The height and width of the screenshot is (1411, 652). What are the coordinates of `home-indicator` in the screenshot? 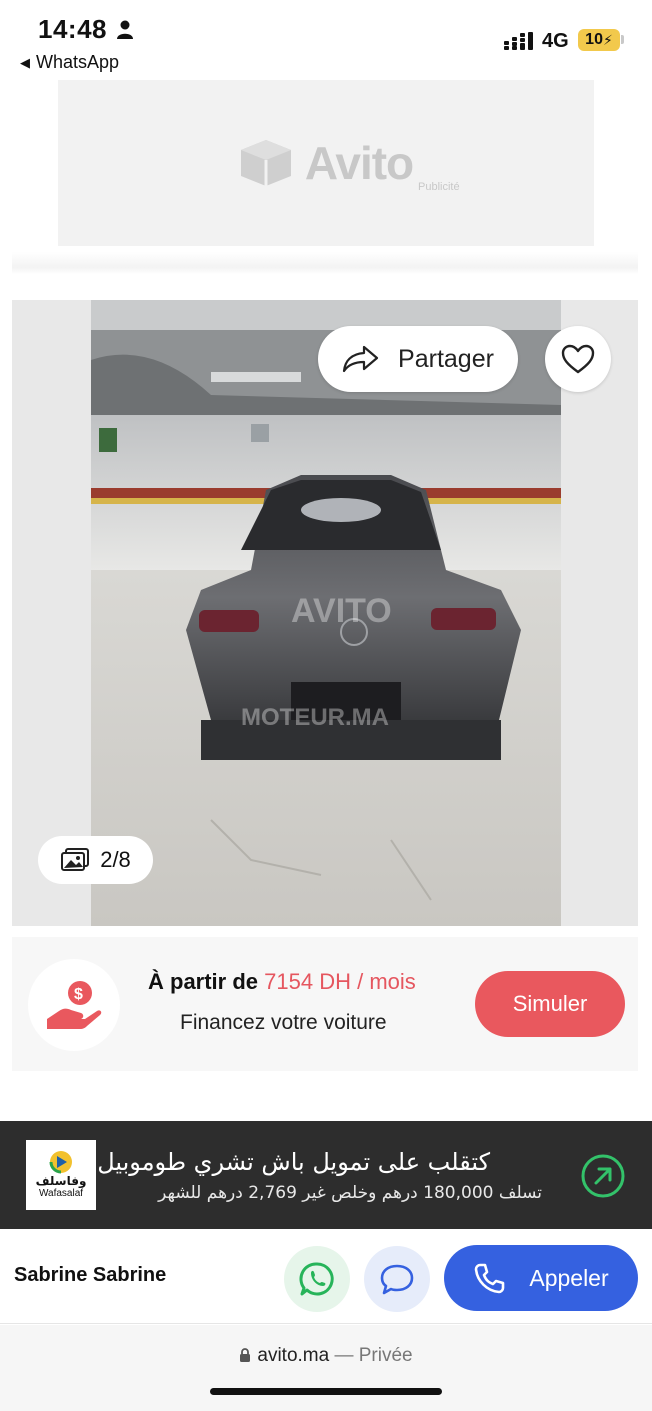 It's located at (326, 1391).